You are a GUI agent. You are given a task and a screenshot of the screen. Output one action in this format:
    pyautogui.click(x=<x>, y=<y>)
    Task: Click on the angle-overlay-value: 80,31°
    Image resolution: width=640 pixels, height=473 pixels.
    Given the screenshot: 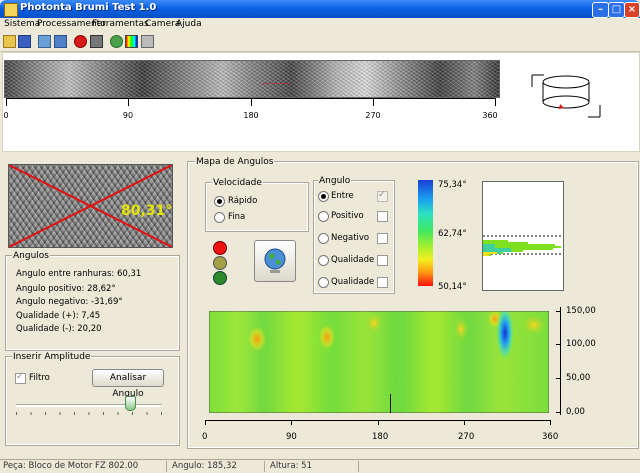 What is the action you would take?
    pyautogui.click(x=147, y=211)
    